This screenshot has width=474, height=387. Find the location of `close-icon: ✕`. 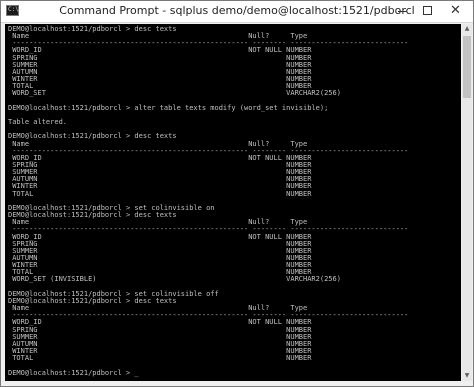

close-icon: ✕ is located at coordinates (455, 10).